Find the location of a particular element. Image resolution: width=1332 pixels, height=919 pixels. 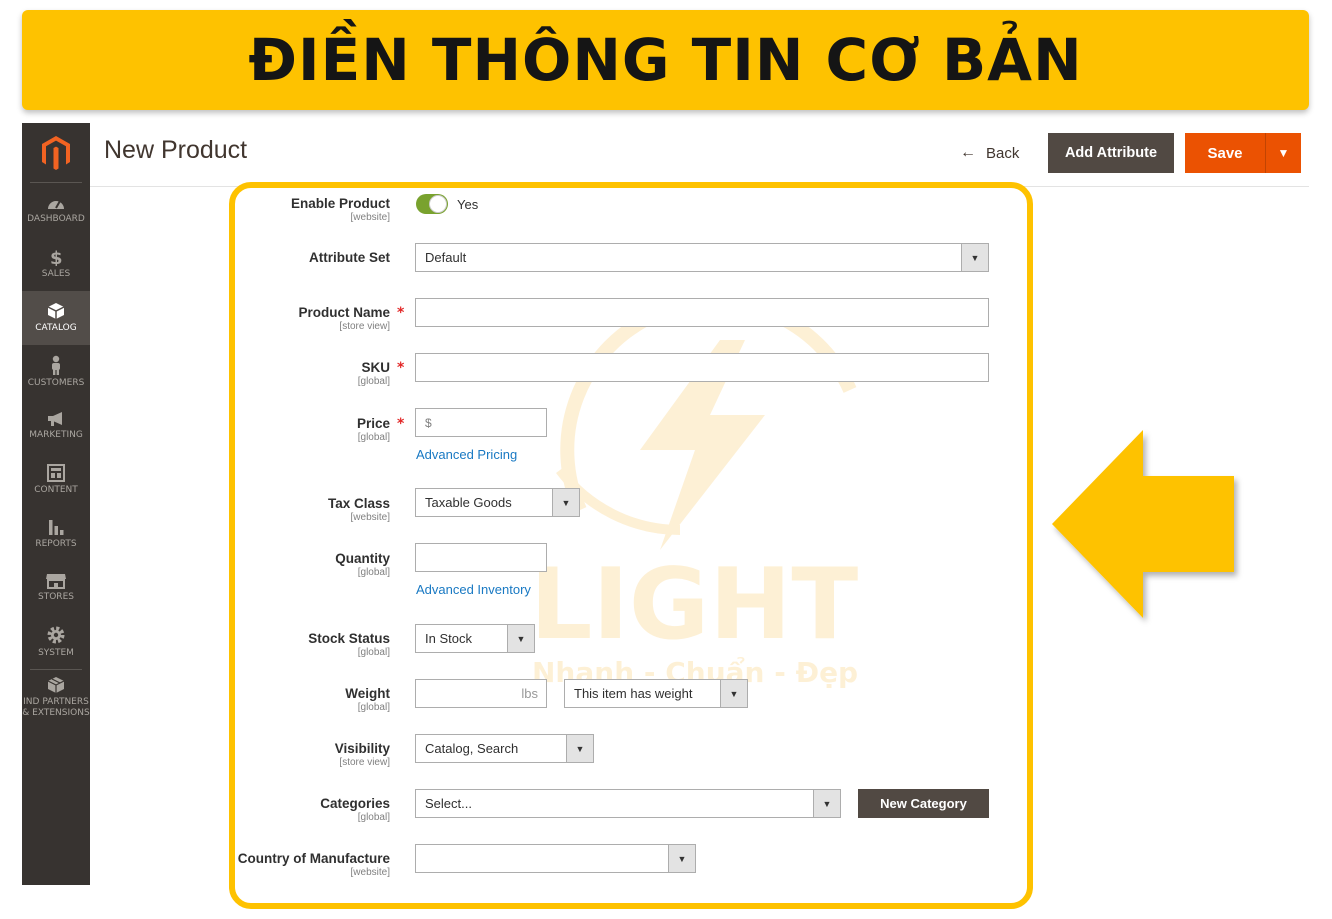

nav-catalog: CATALOG is located at coordinates (56, 318).